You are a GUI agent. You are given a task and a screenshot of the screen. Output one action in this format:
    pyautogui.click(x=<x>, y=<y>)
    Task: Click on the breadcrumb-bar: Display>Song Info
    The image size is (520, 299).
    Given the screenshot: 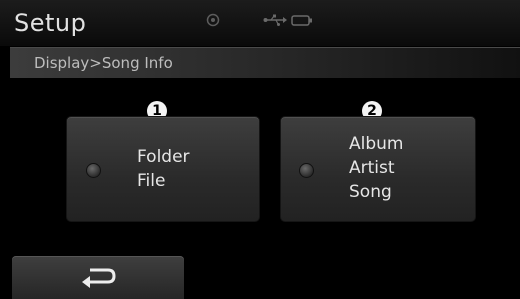 What is the action you would take?
    pyautogui.click(x=265, y=62)
    